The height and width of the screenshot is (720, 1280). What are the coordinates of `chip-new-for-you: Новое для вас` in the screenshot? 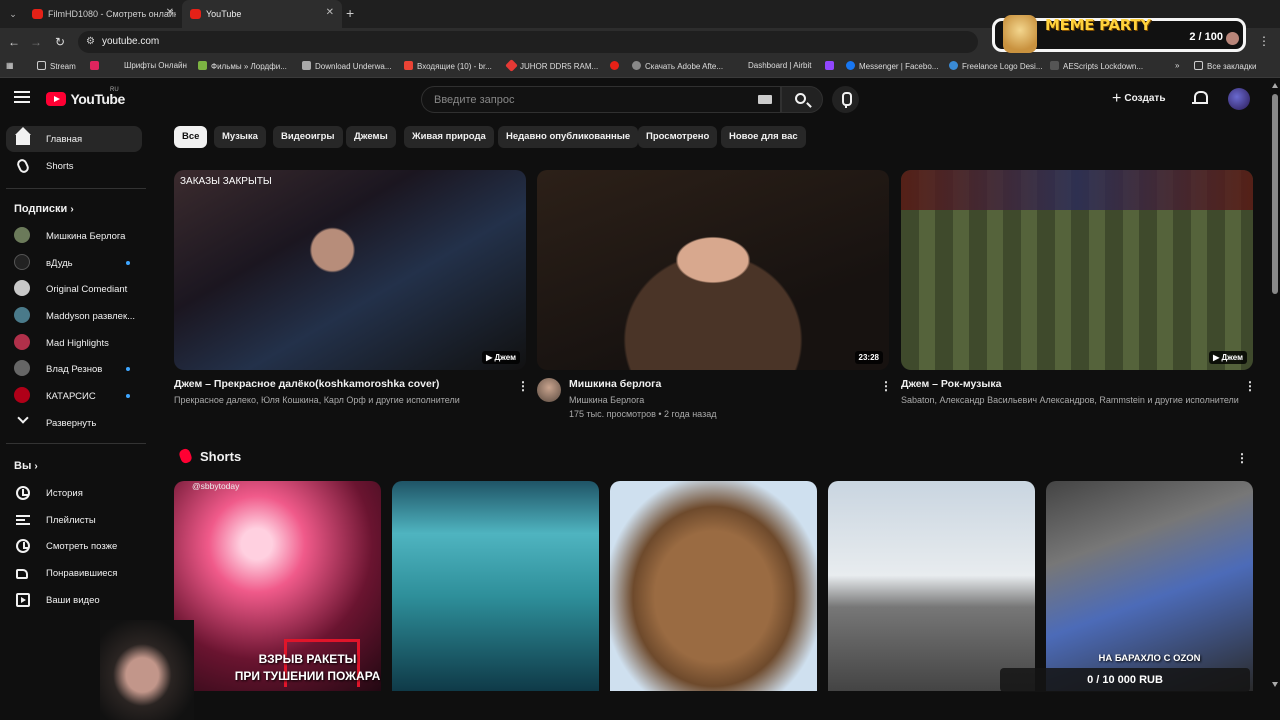 It's located at (763, 137).